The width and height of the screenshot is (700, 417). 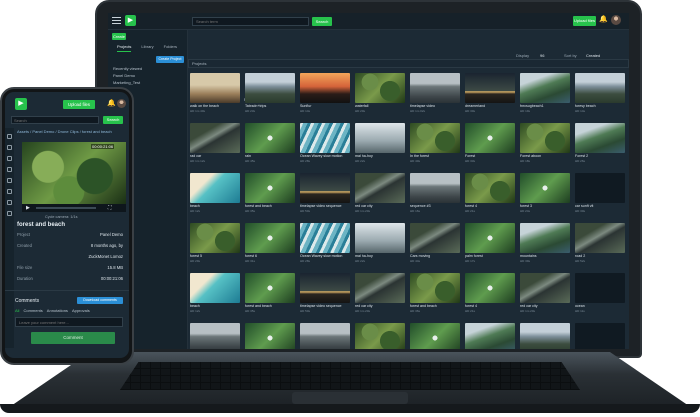 I want to click on media-tile: Tatxsdn+trips HD 23s, so click(x=270, y=96).